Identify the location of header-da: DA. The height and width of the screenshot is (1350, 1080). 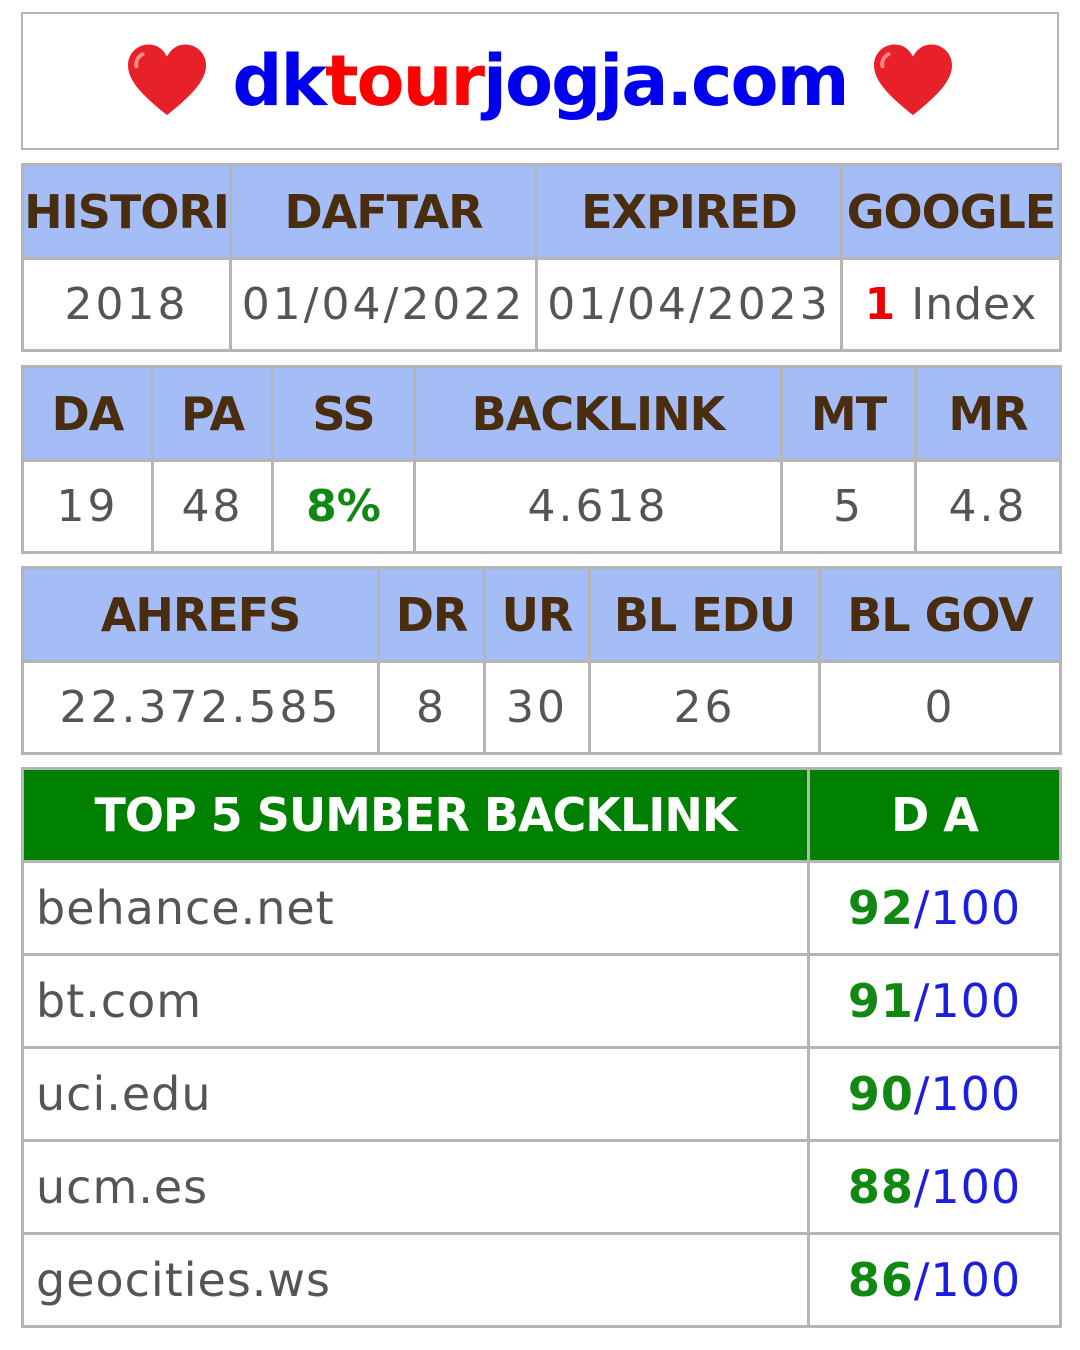
(87, 413).